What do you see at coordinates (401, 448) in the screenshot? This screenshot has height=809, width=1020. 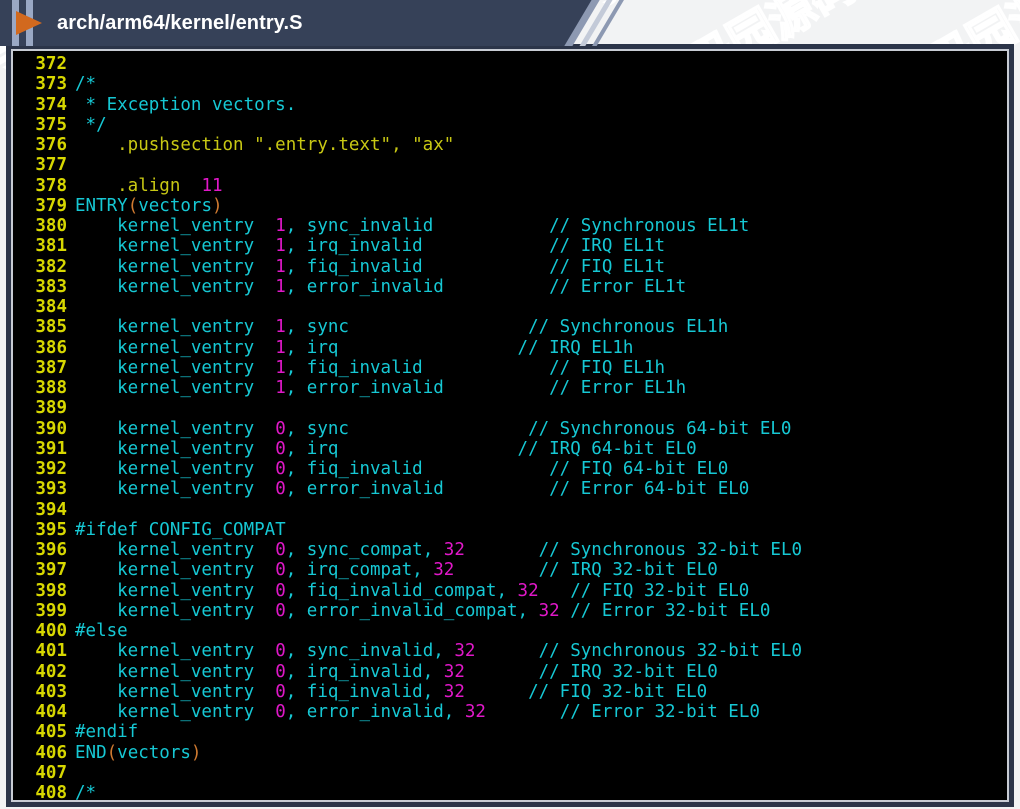 I see `code-token: , irq` at bounding box center [401, 448].